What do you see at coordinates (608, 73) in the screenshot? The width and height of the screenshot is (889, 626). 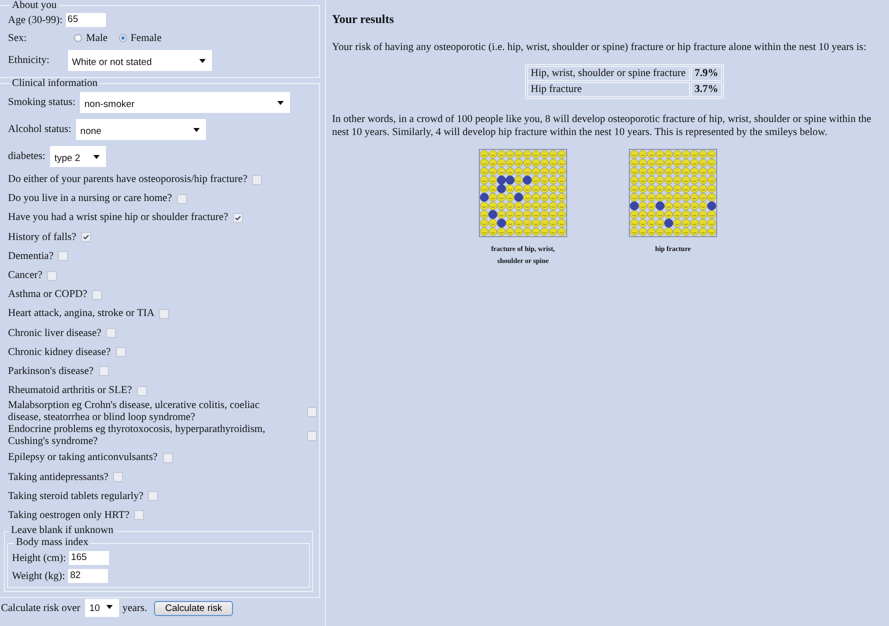 I see `table-cell: Hip, wrist, shoulder or spine fracture` at bounding box center [608, 73].